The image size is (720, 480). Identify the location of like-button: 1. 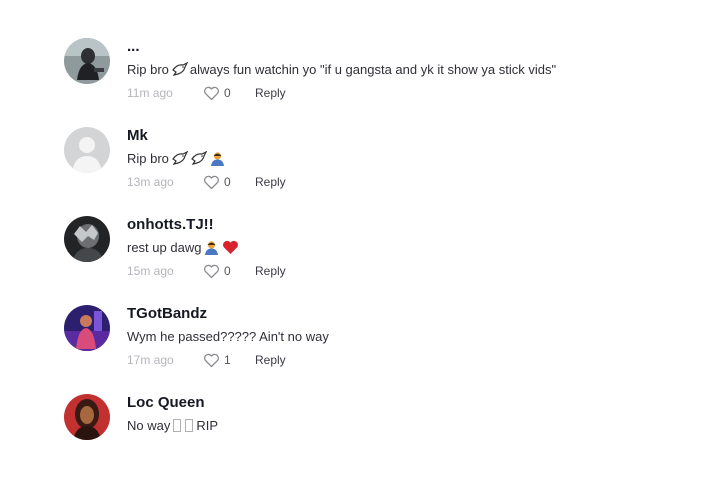
(229, 360).